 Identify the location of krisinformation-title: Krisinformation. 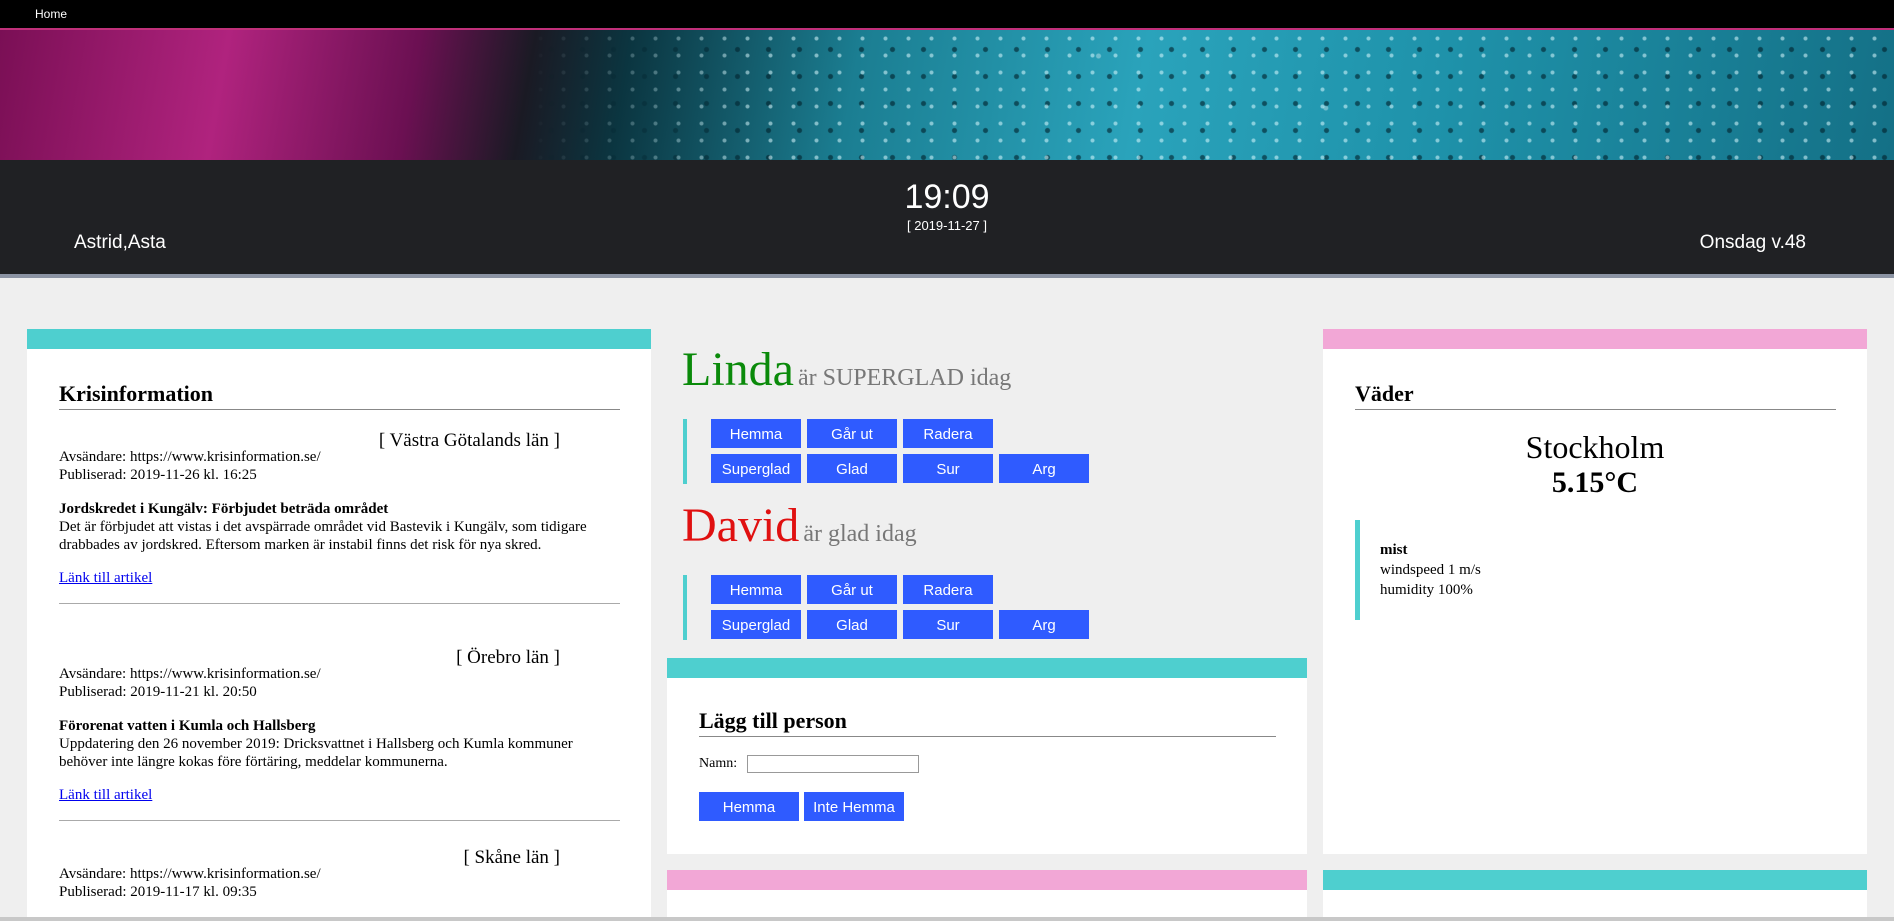
(339, 395).